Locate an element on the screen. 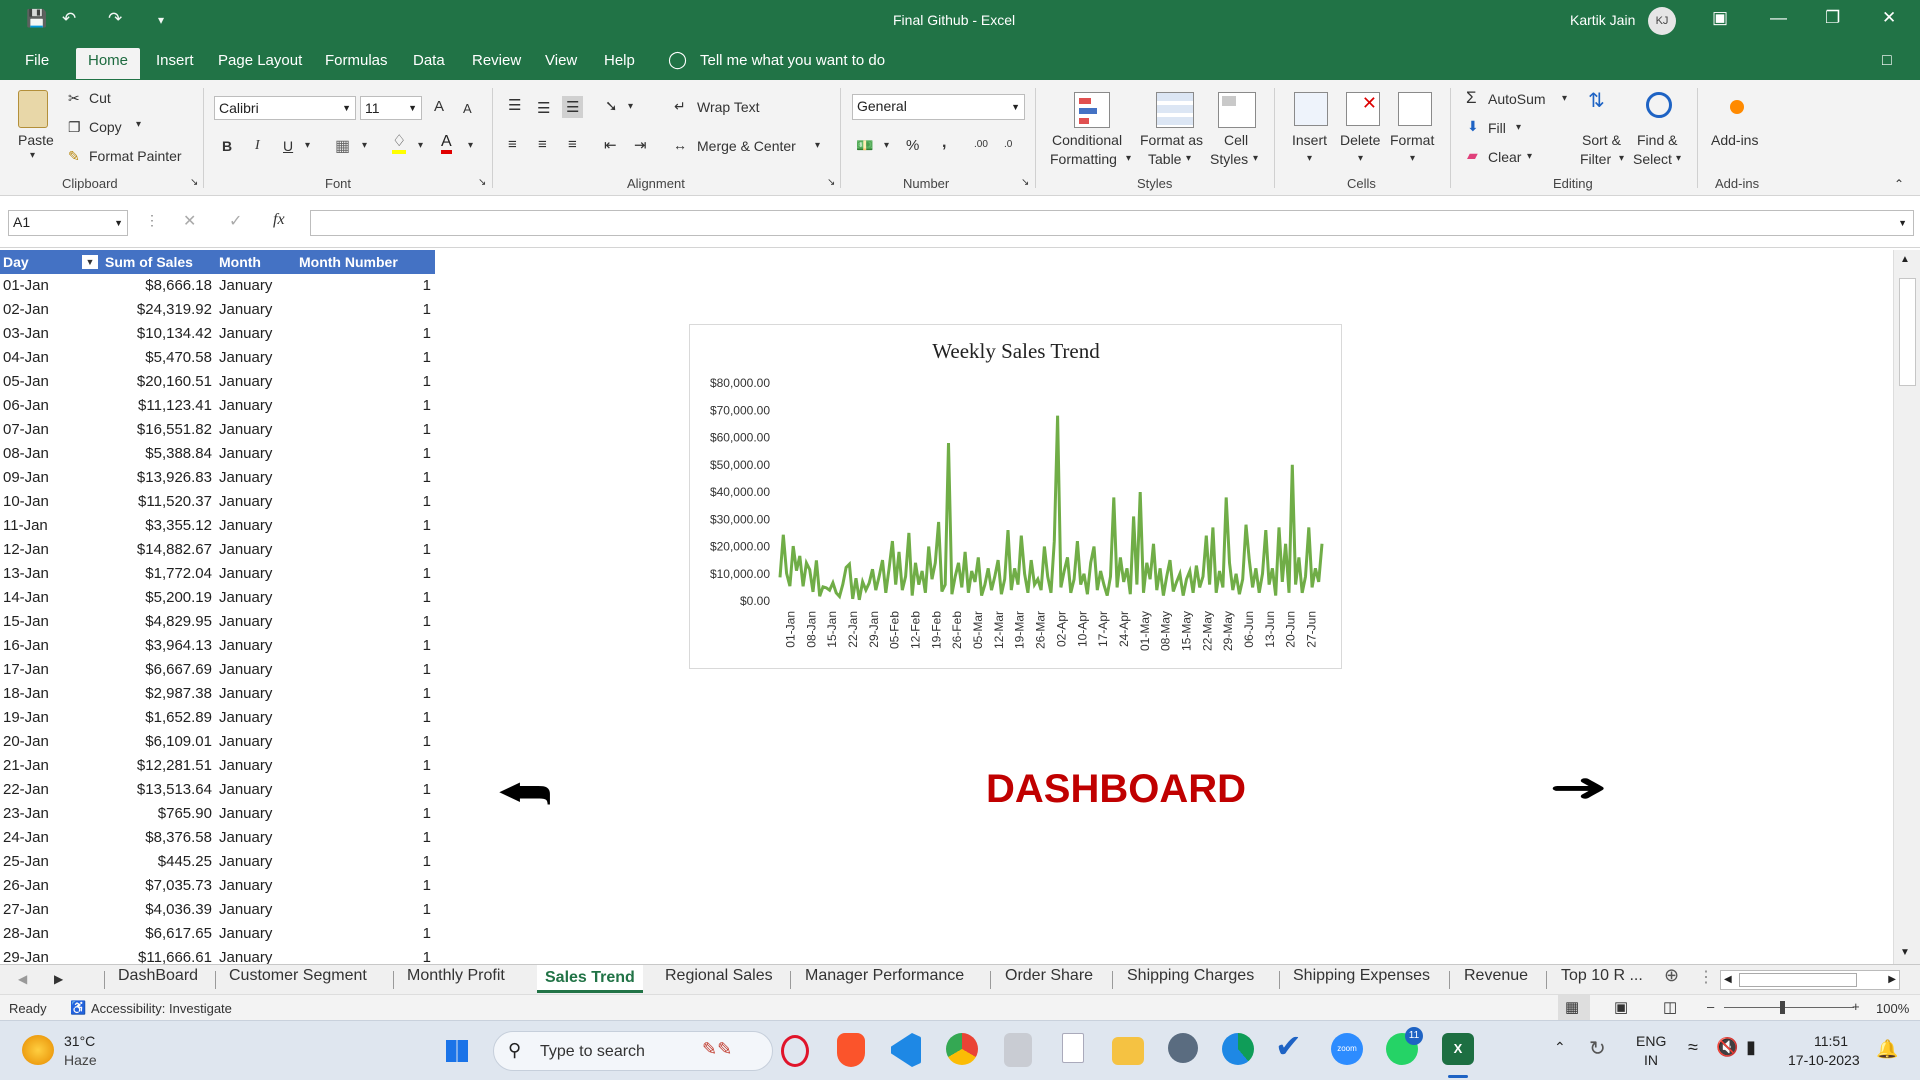 Image resolution: width=1920 pixels, height=1080 pixels. find-select-label-2: Select is located at coordinates (1652, 159).